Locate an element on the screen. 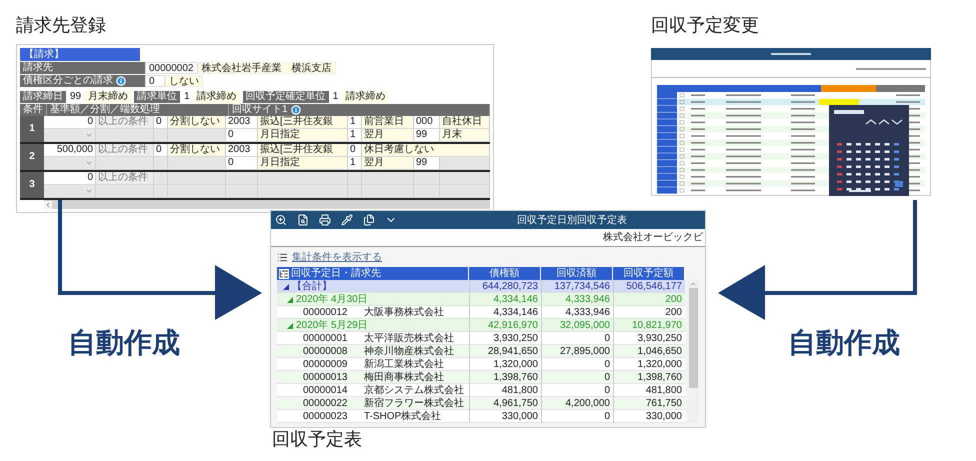  customer-name: 太平洋販売株式会社 is located at coordinates (409, 338).